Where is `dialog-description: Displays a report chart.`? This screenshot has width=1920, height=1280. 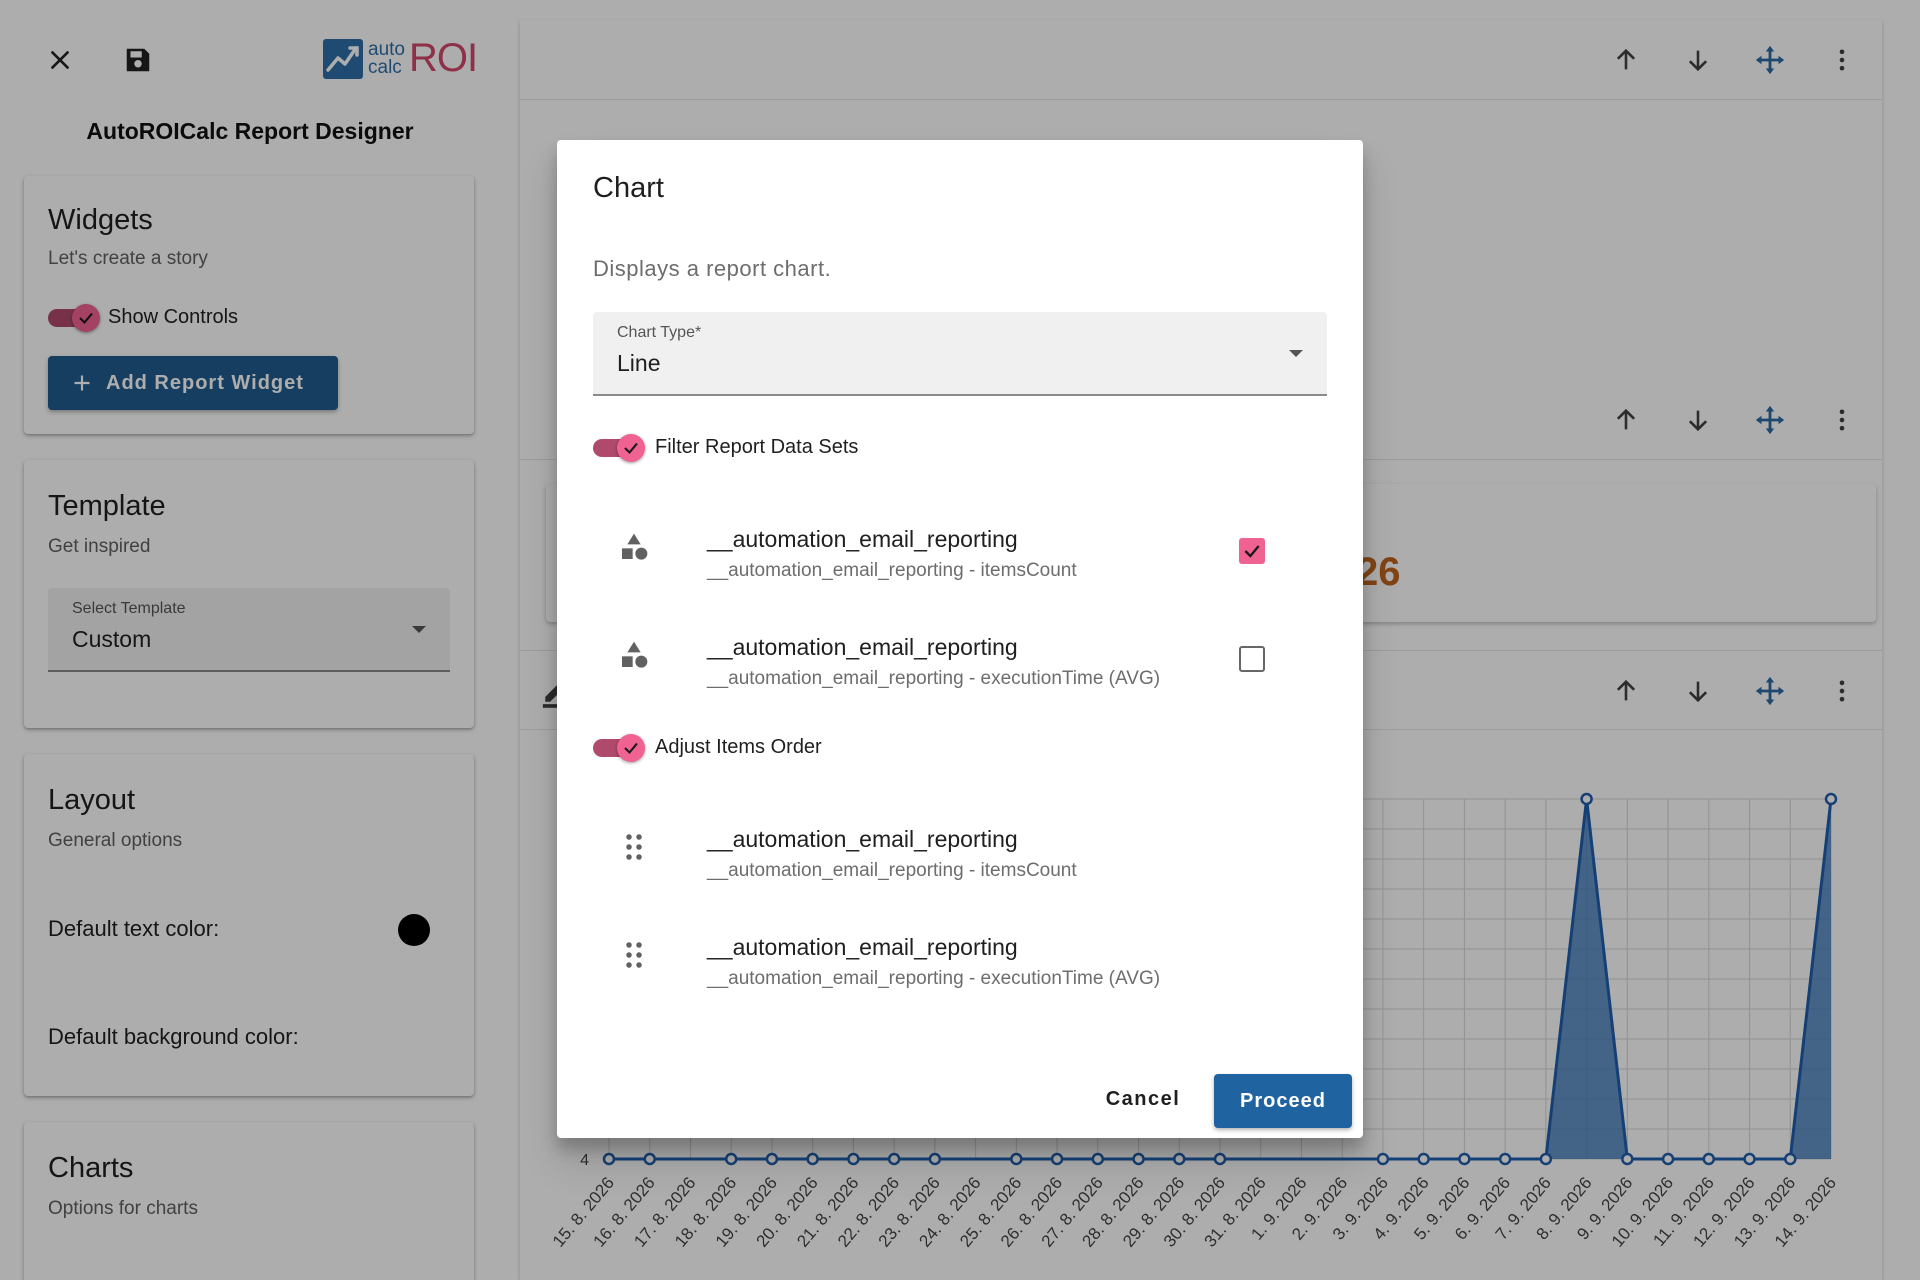 dialog-description: Displays a report chart. is located at coordinates (712, 268).